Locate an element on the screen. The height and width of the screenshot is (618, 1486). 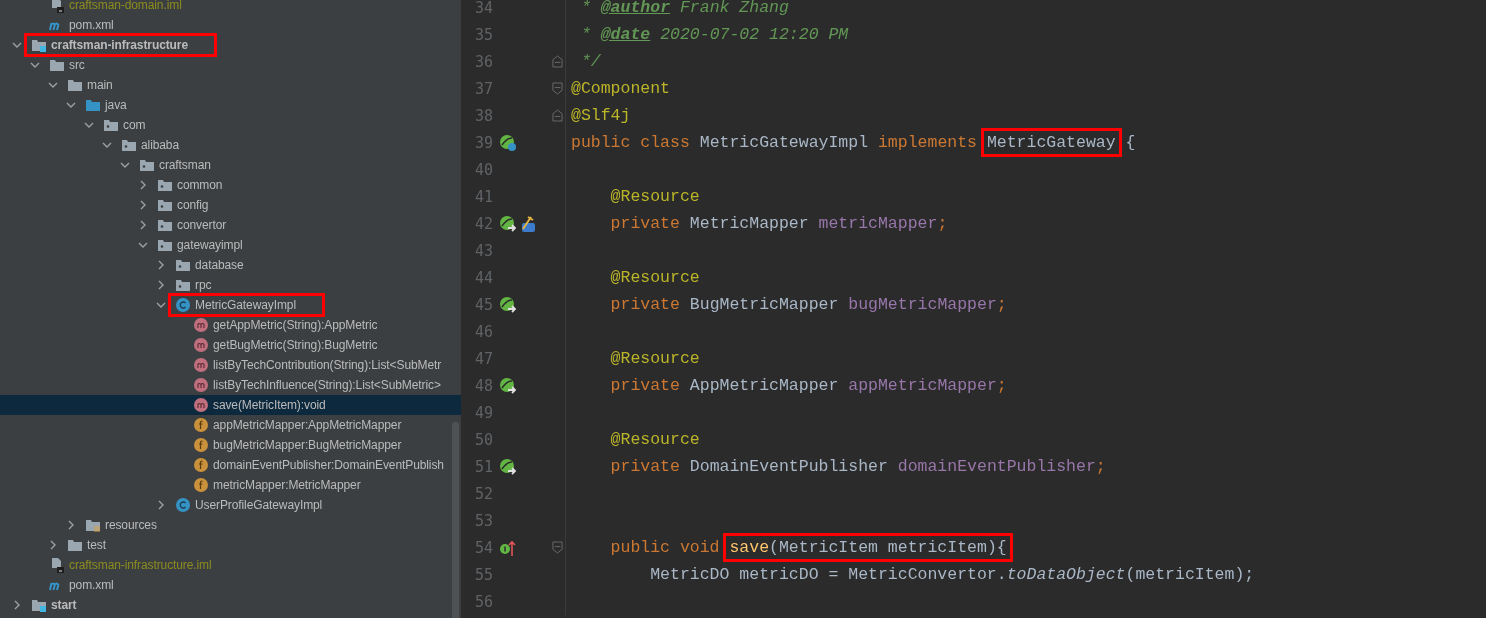
code-line: private DomainEventPublisher domainEventPublisher; is located at coordinates (857, 466).